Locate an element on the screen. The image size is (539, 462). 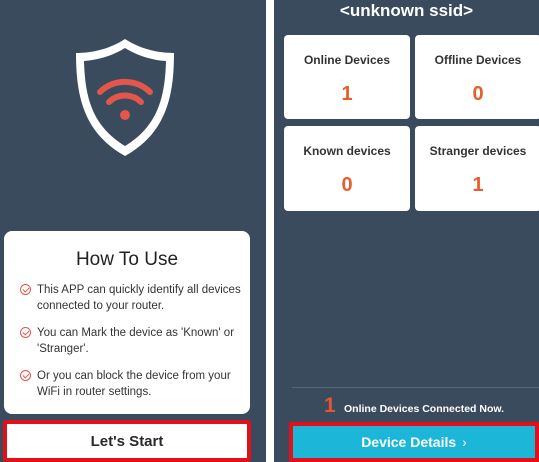
connected-count: 1 is located at coordinates (330, 405).